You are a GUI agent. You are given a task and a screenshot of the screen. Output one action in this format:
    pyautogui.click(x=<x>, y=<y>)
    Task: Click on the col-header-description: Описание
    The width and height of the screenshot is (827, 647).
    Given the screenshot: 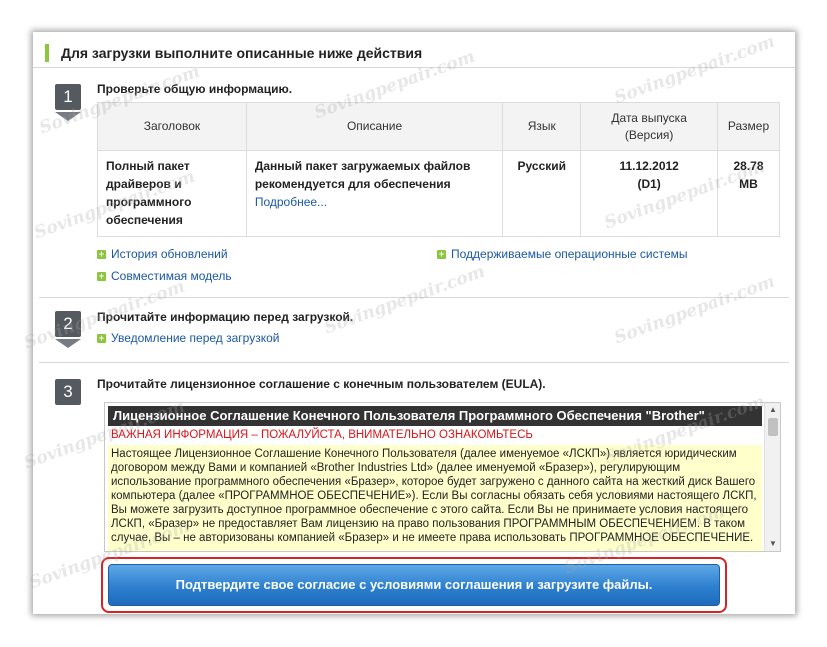 What is the action you would take?
    pyautogui.click(x=374, y=126)
    